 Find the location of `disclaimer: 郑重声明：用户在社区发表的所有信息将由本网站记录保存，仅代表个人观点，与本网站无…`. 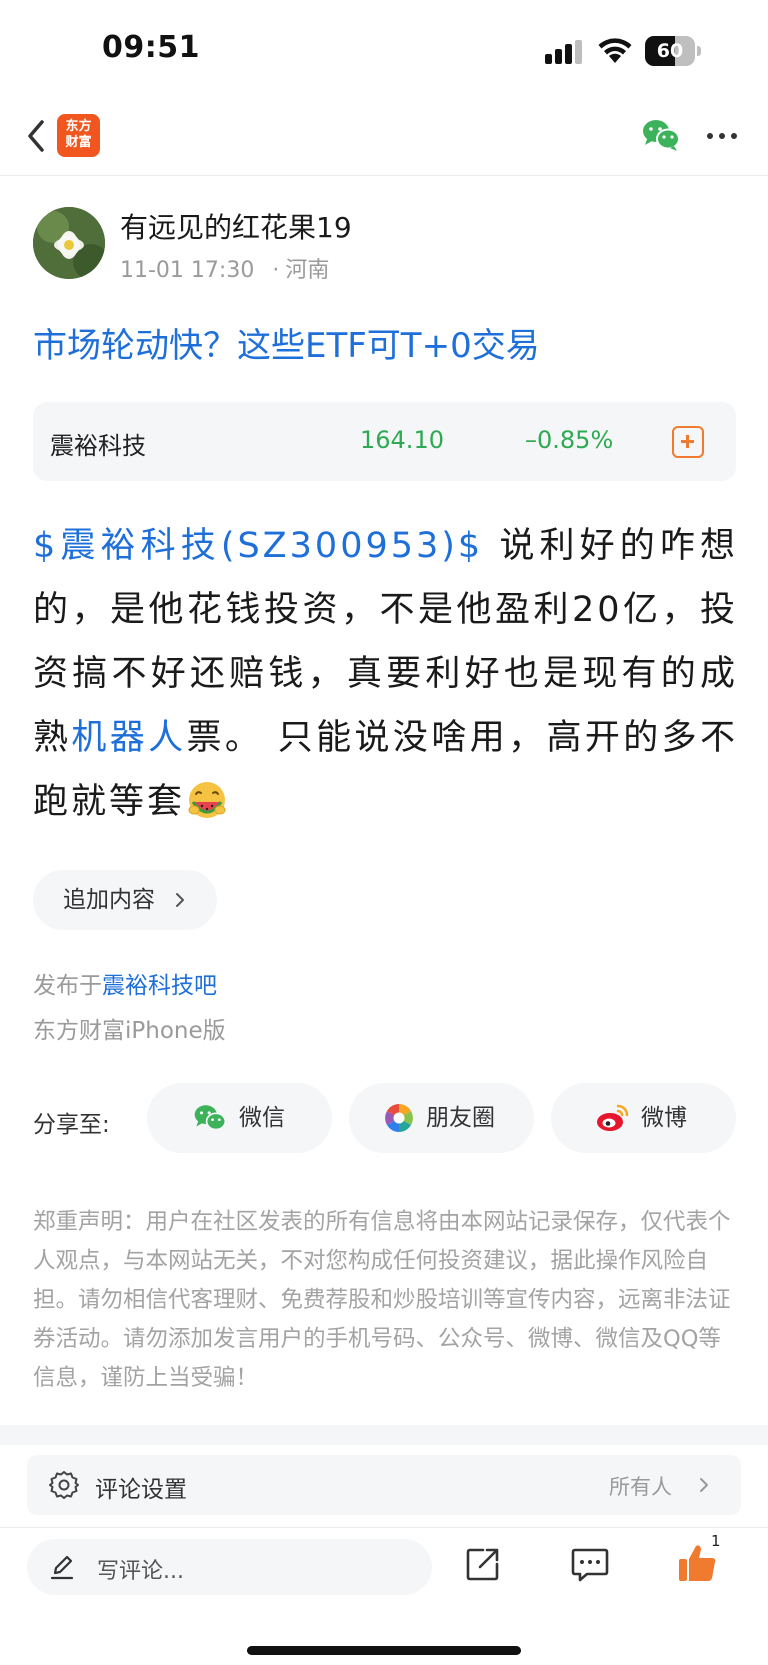

disclaimer: 郑重声明：用户在社区发表的所有信息将由本网站记录保存，仅代表个人观点，与本网站无… is located at coordinates (382, 1300).